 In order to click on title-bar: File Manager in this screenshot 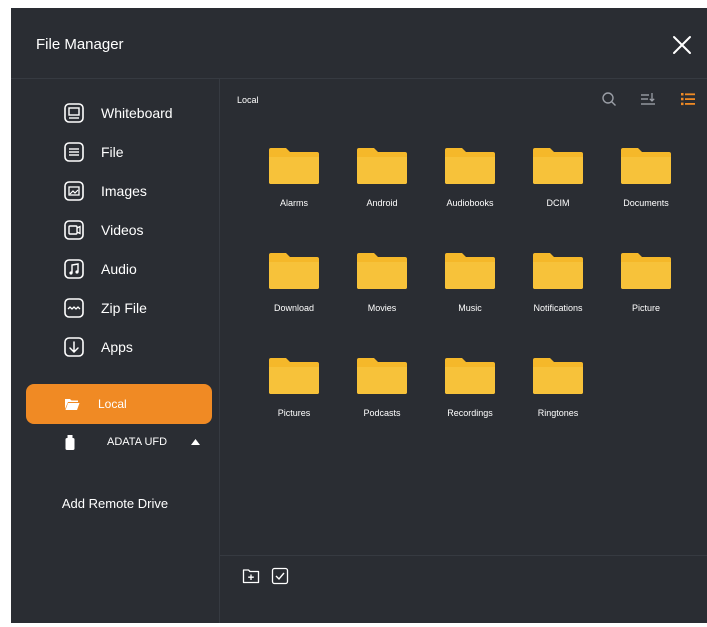, I will do `click(359, 43)`.